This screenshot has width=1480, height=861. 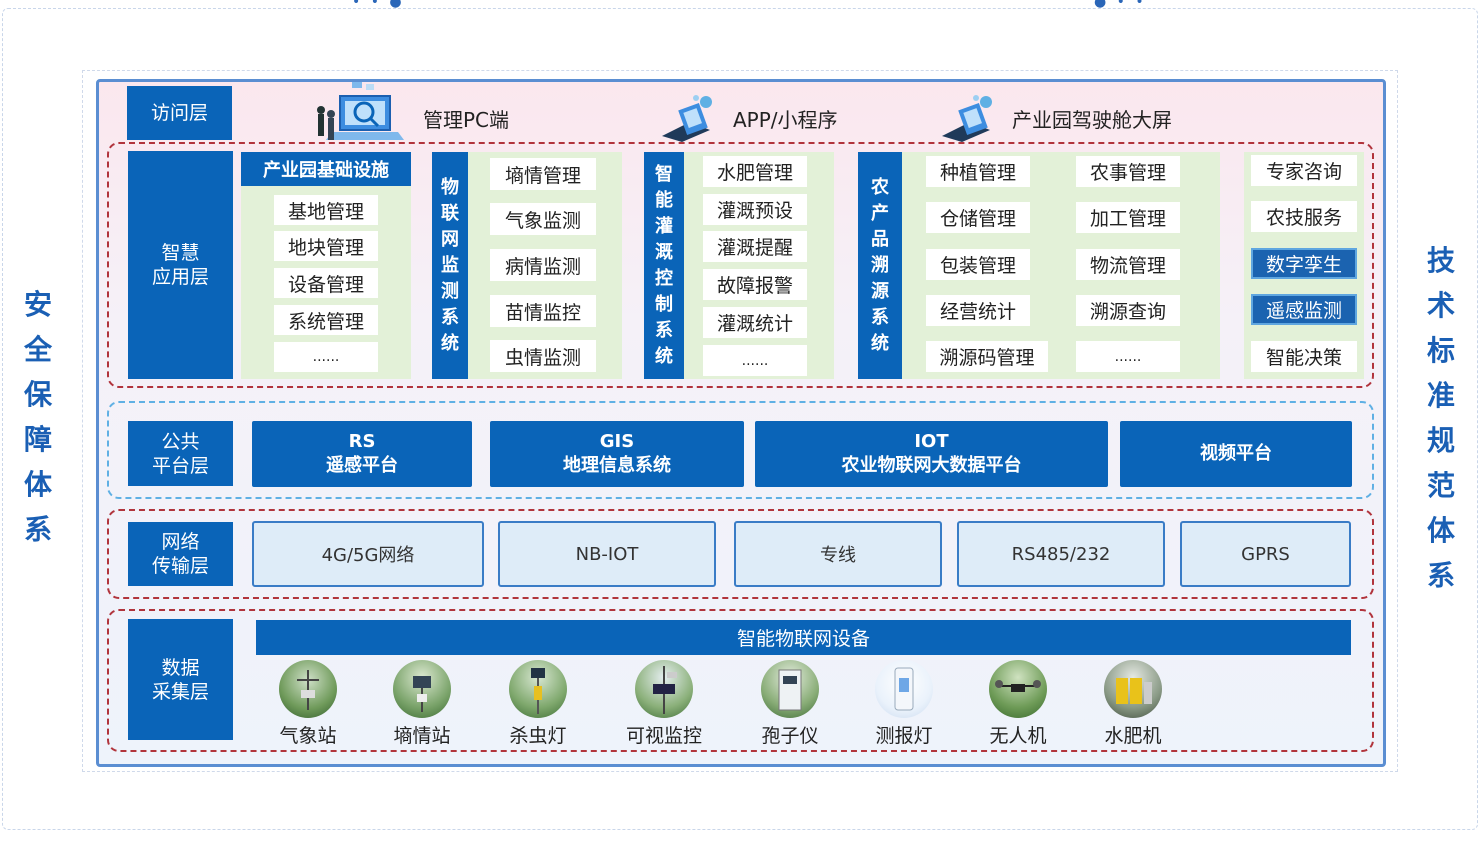 What do you see at coordinates (1128, 264) in the screenshot?
I see `trace-item: 物流管理` at bounding box center [1128, 264].